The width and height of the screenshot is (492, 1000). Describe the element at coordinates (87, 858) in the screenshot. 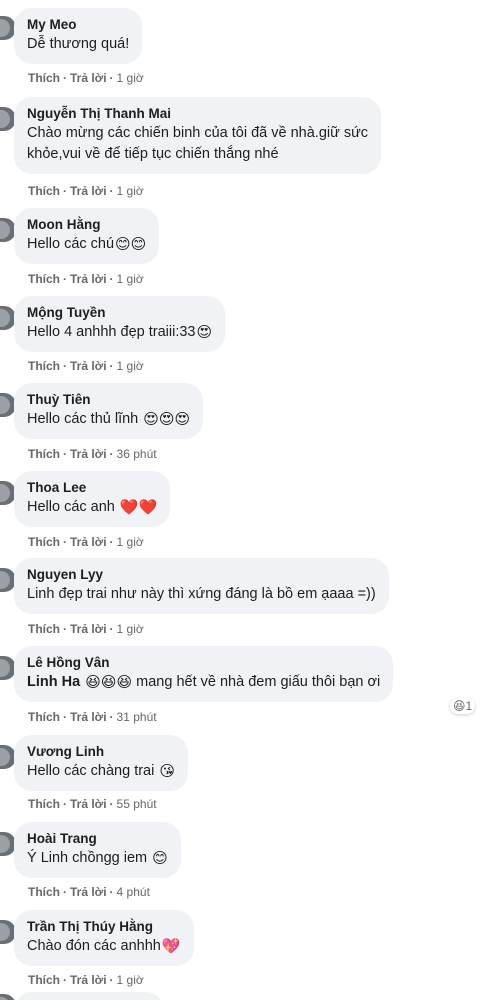

I see `comment-text: Ý Linh chồngg iem` at that location.